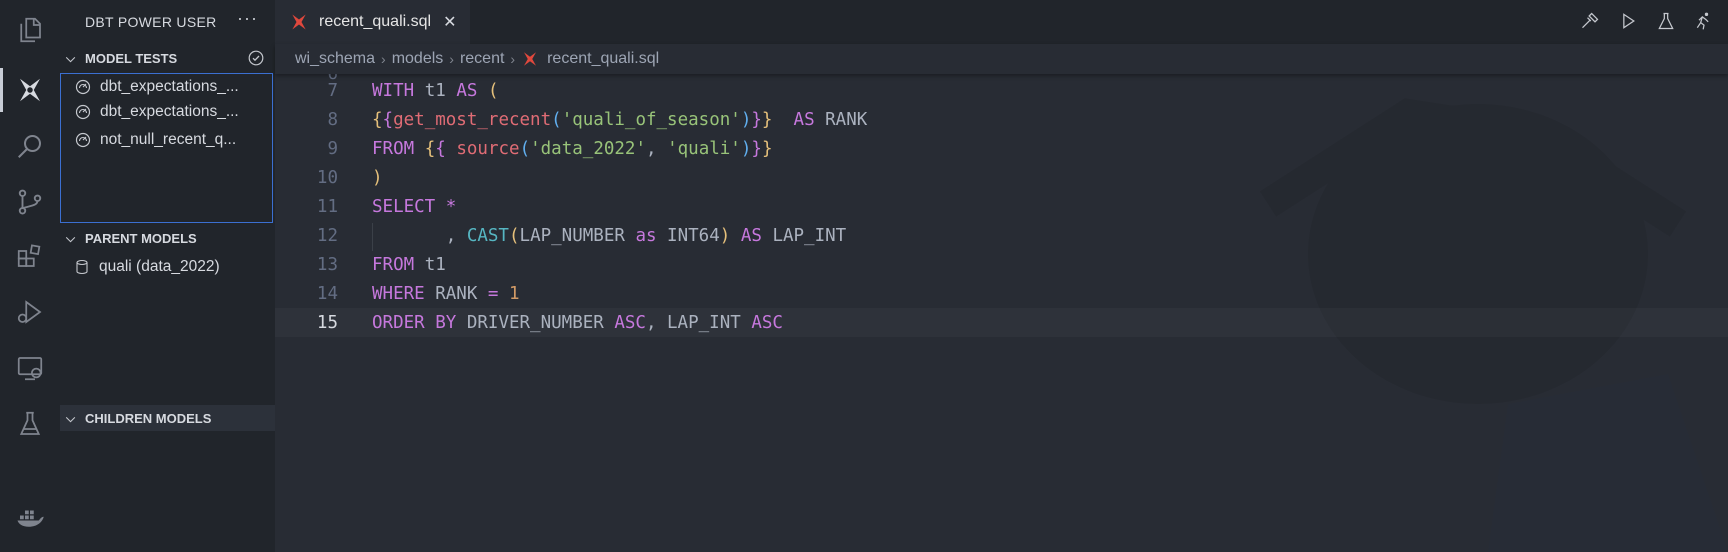  I want to click on tab-label: recent_quali.sql, so click(375, 21).